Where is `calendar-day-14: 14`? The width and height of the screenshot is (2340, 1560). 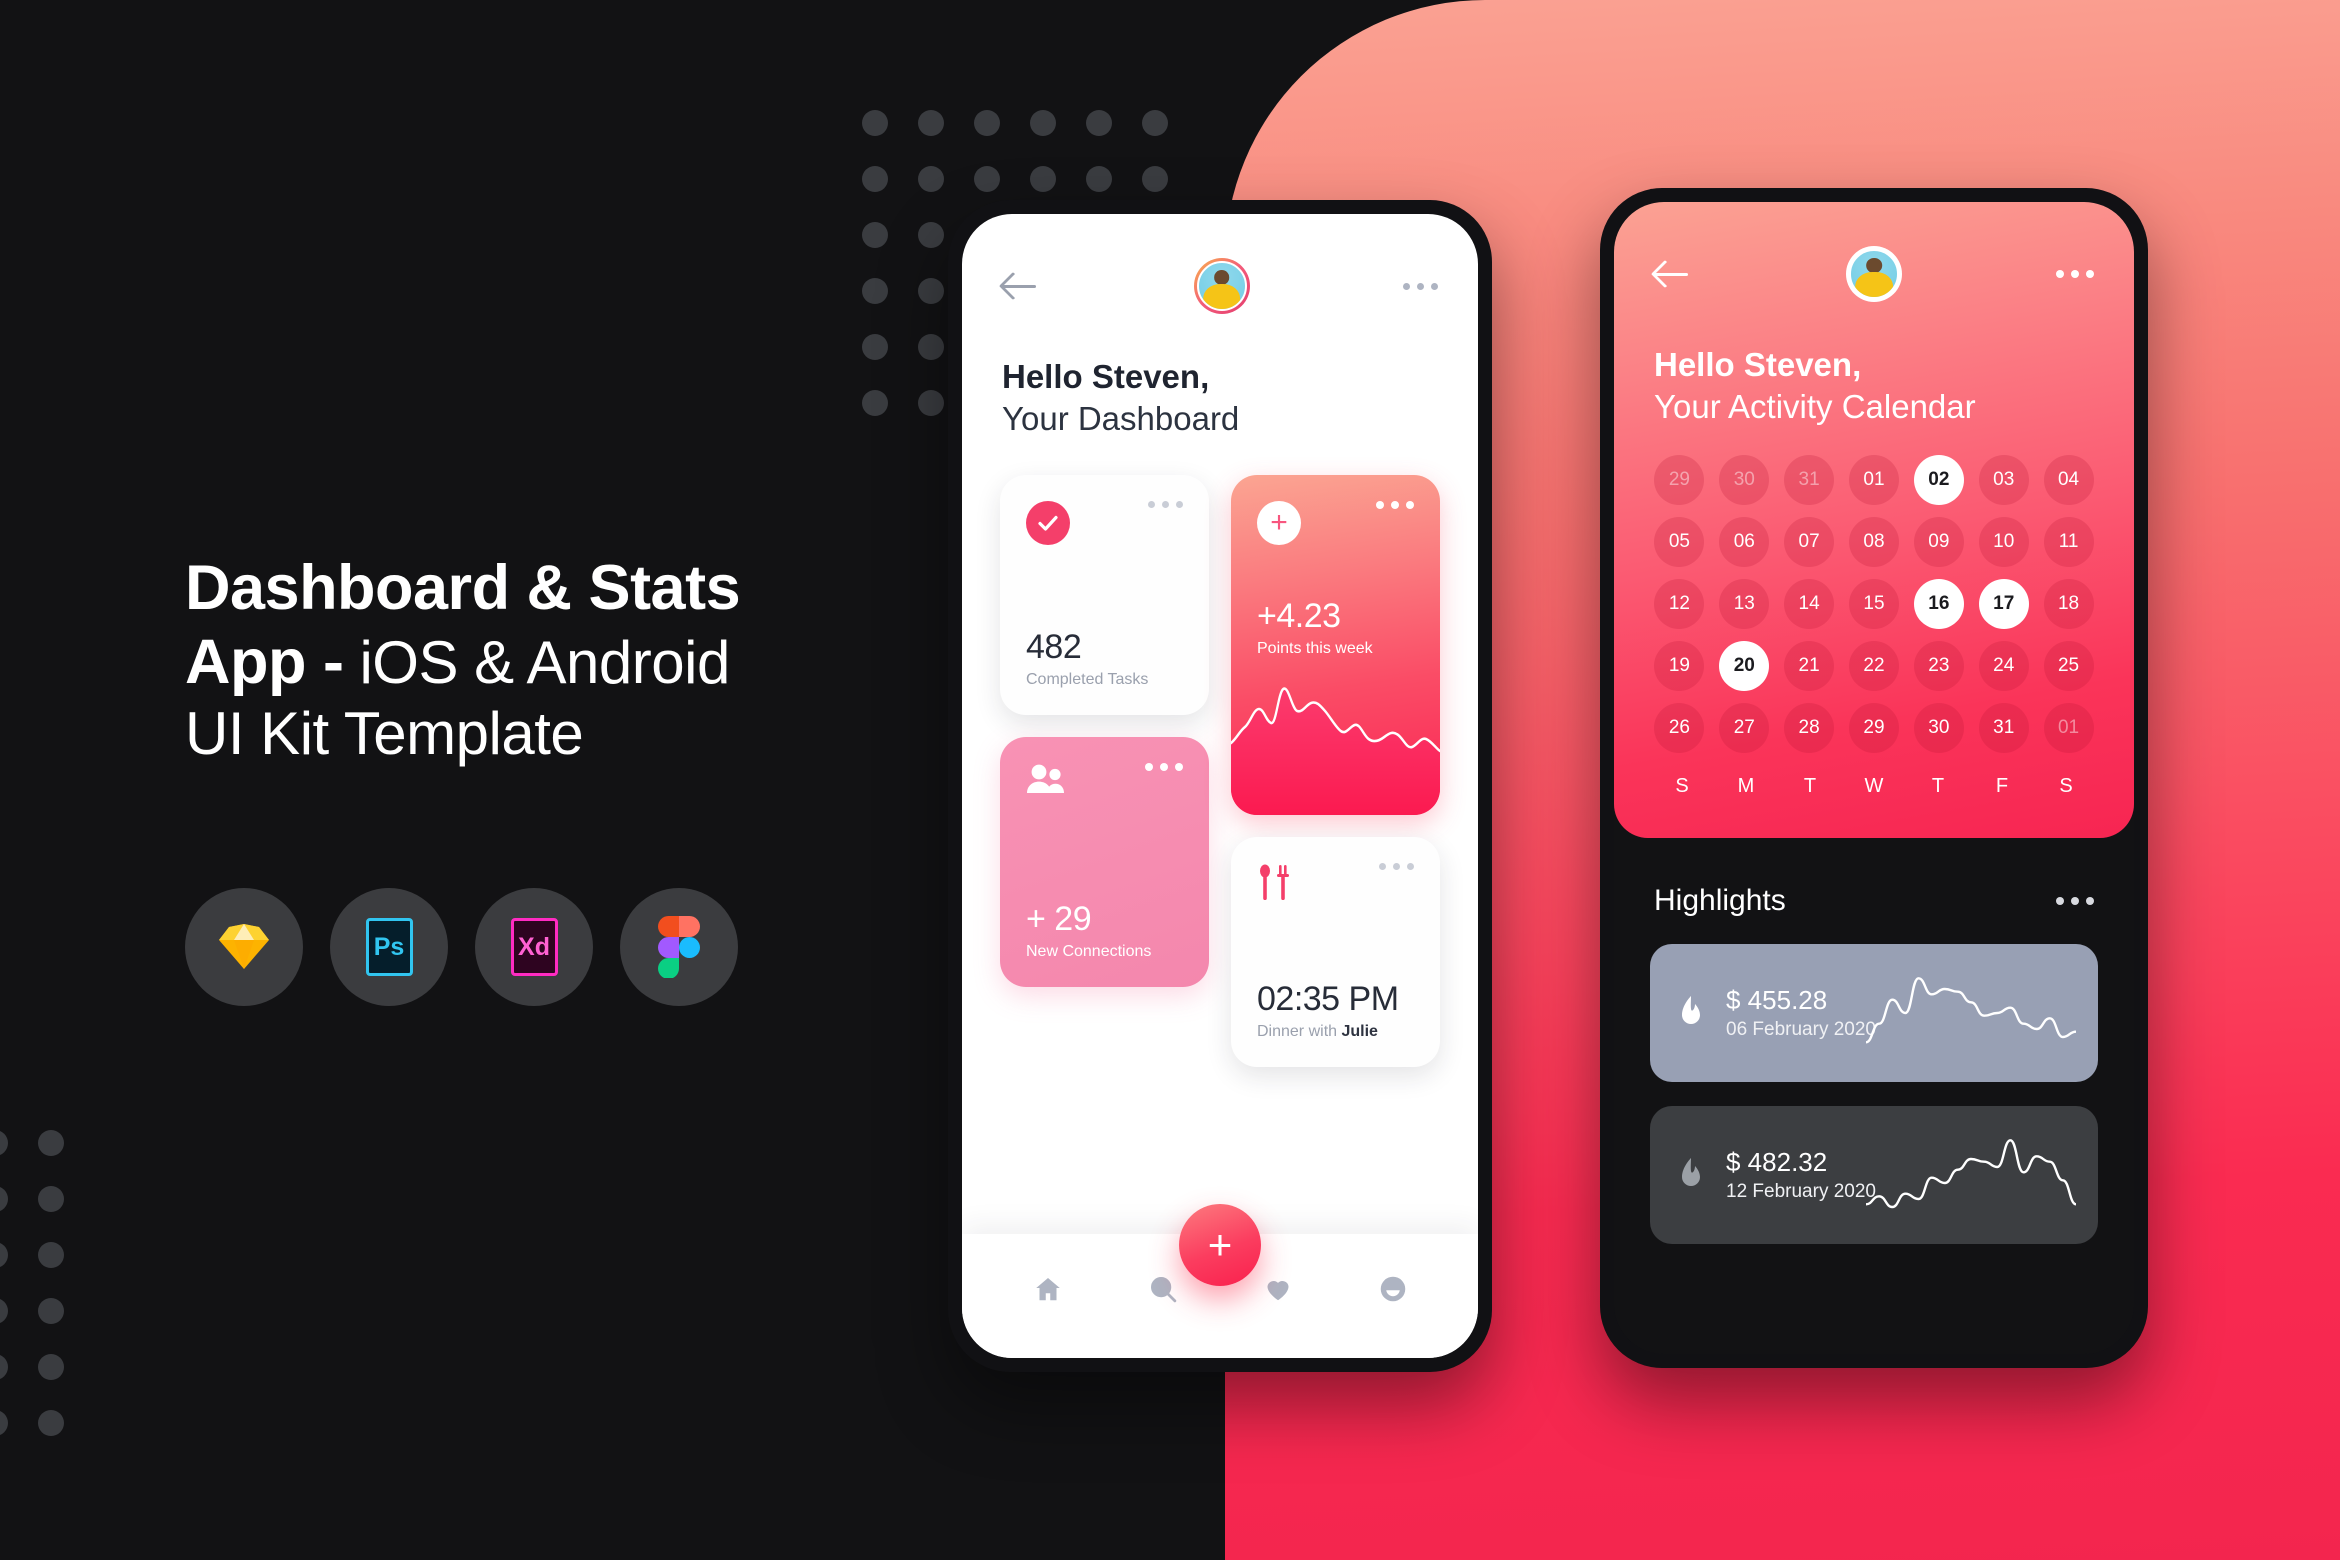
calendar-day-14: 14 is located at coordinates (1809, 604).